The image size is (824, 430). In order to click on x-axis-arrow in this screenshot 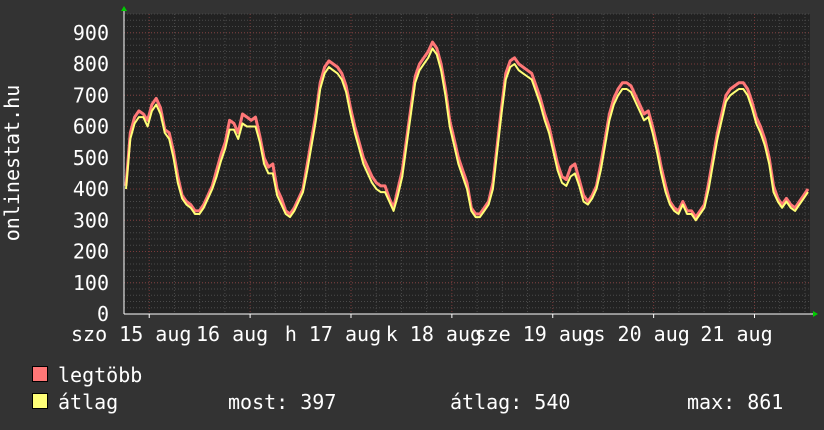, I will do `click(815, 314)`.